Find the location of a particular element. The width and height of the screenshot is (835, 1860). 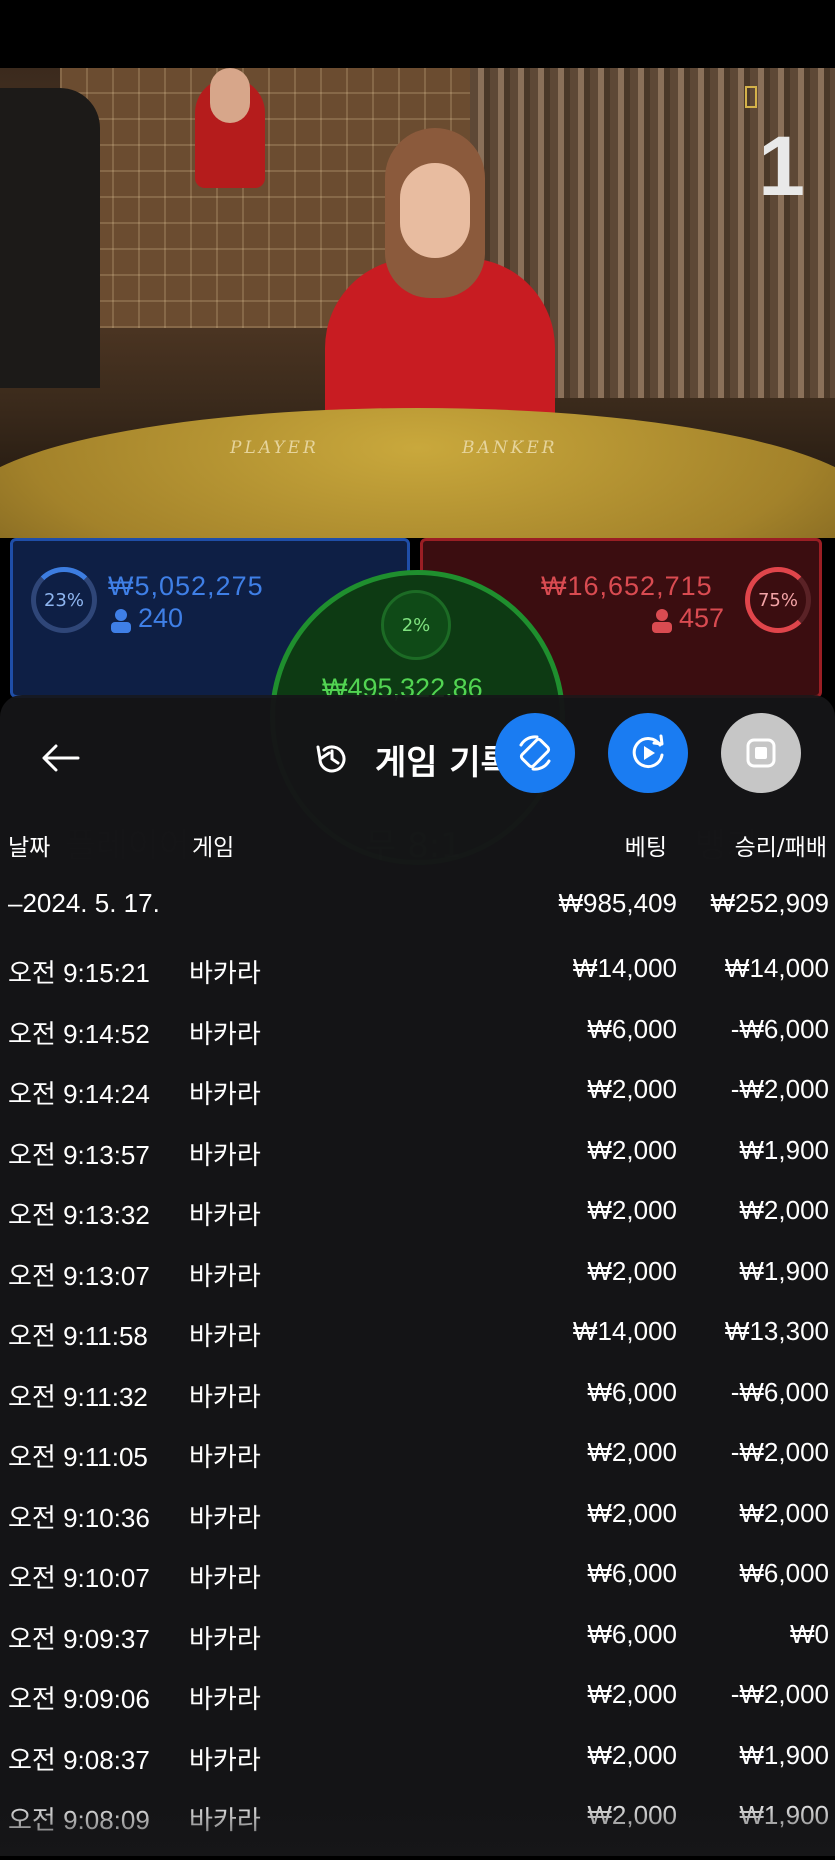

row-time: 오전 9:09:06 is located at coordinates (79, 1699).